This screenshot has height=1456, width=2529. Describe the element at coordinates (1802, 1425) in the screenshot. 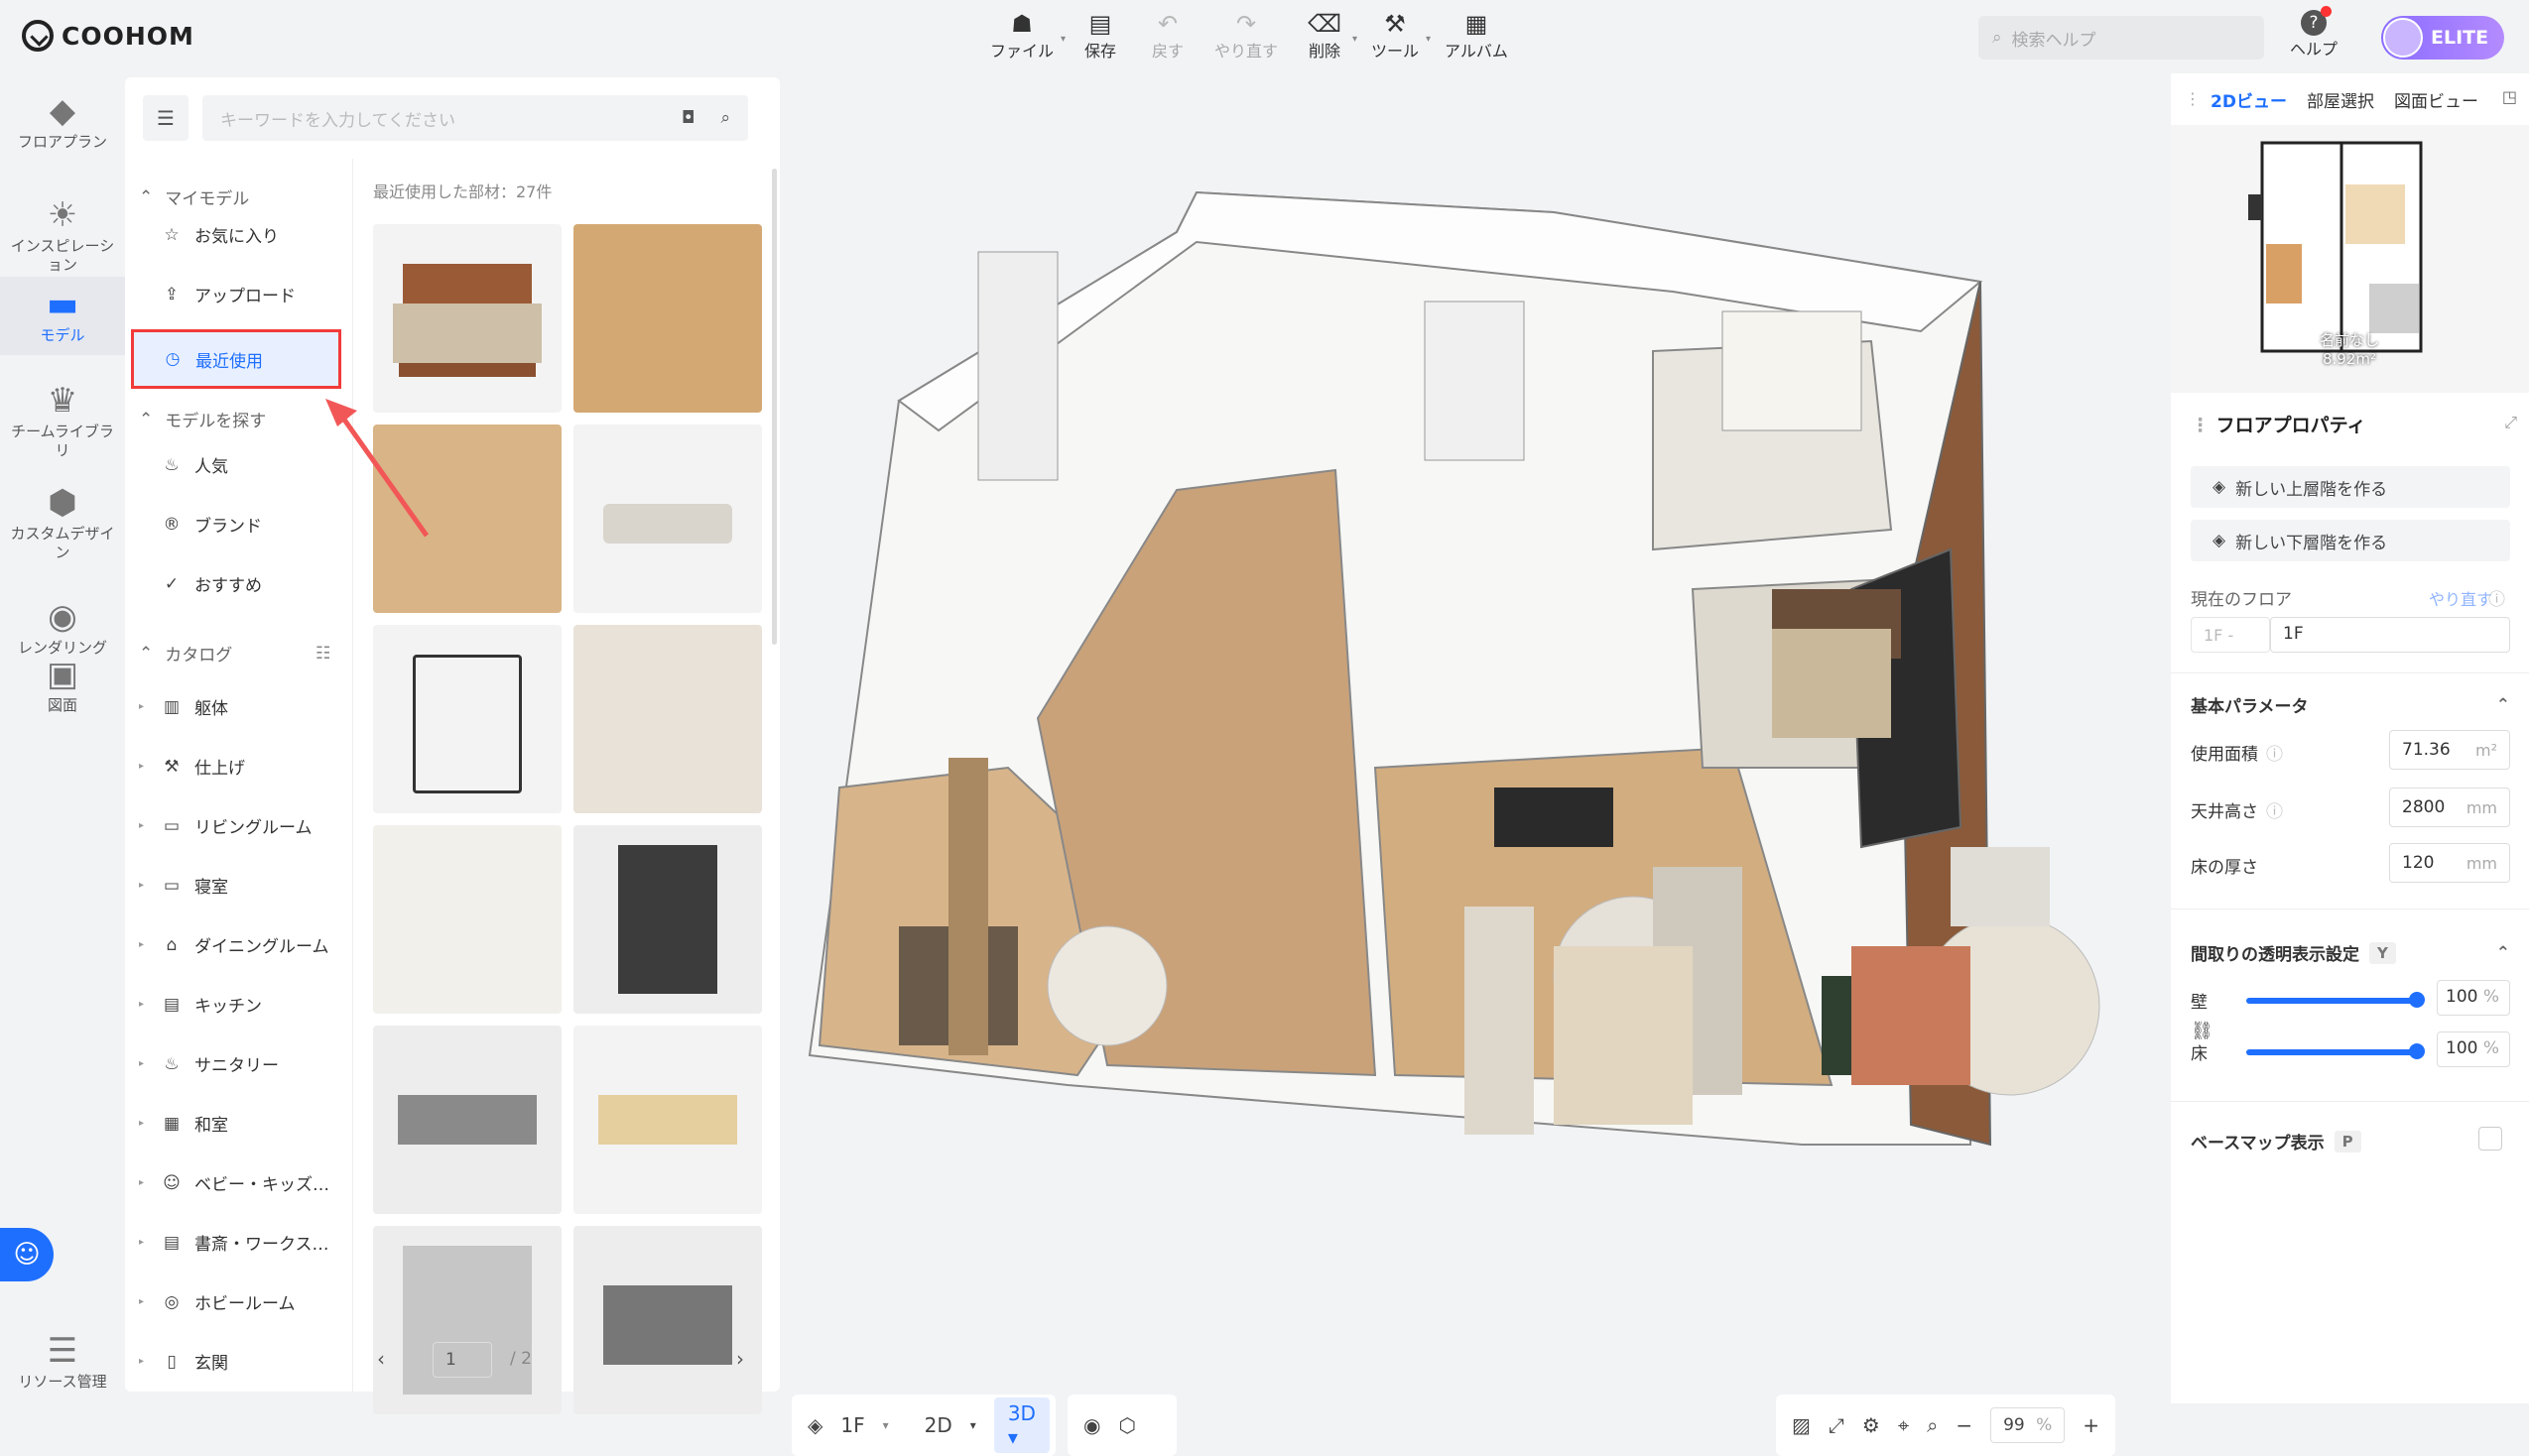

I see `image-icon: ▨` at that location.